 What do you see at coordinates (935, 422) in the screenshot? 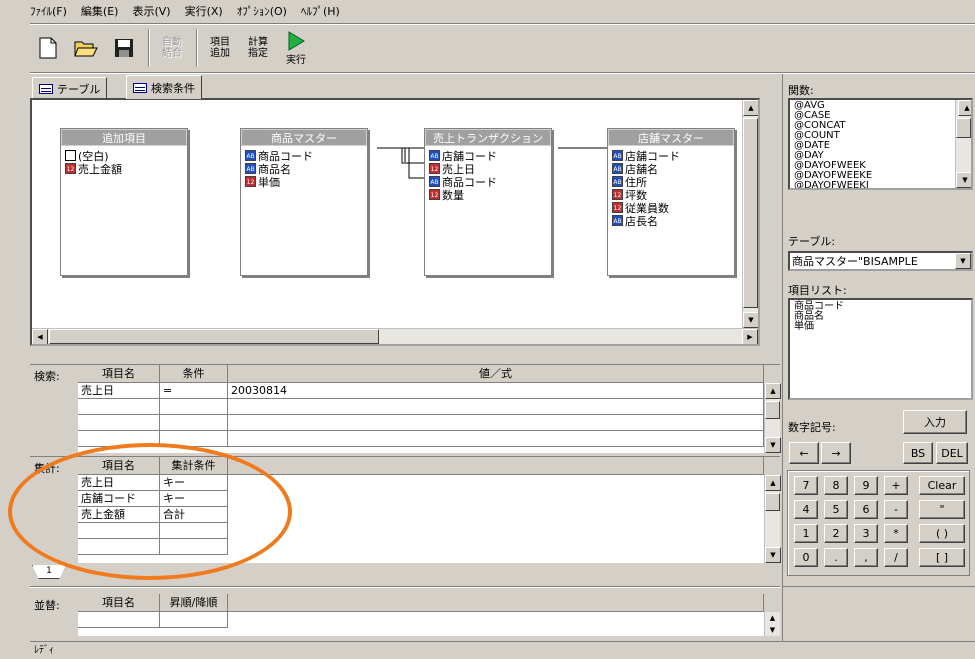
I see `input-button: 入力` at bounding box center [935, 422].